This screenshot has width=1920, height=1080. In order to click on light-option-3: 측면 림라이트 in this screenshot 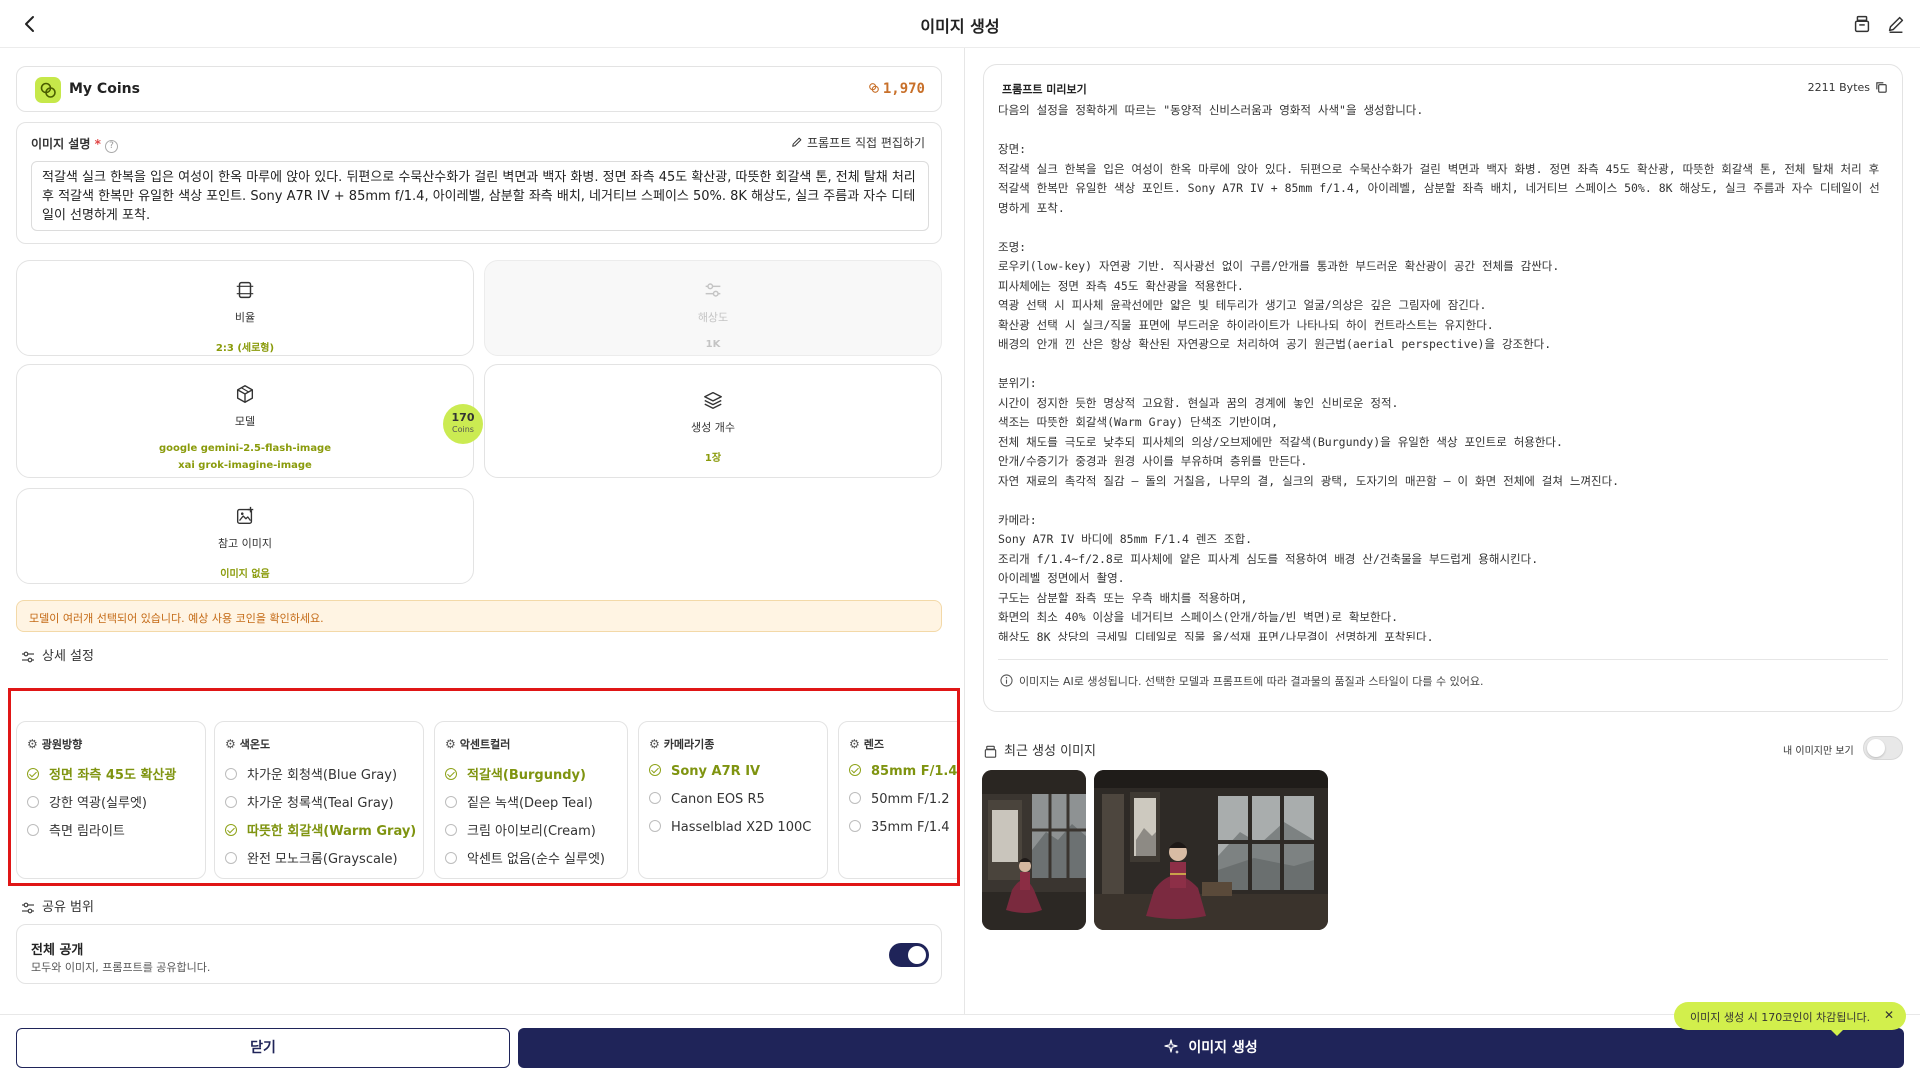, I will do `click(76, 830)`.